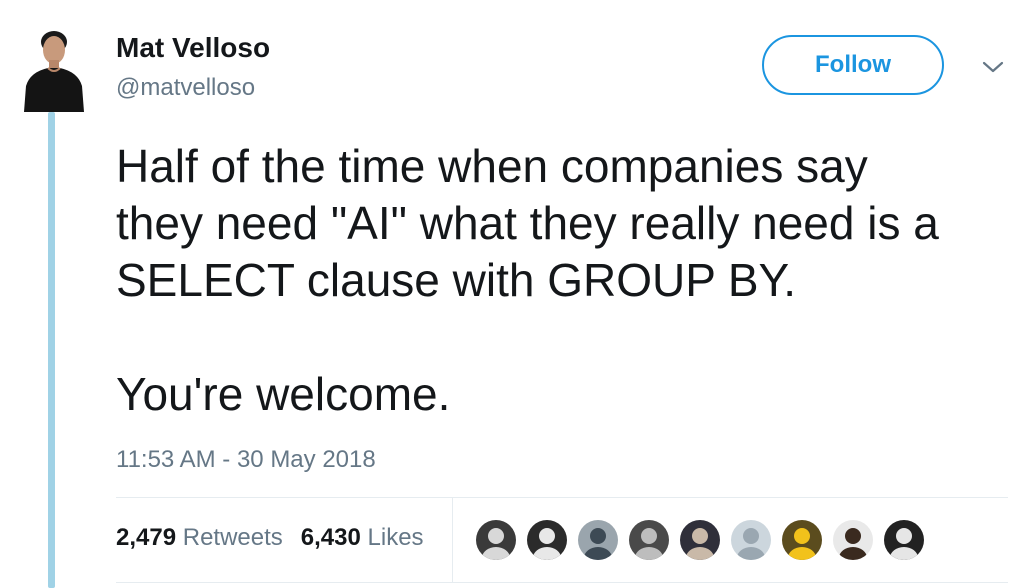 Image resolution: width=1023 pixels, height=588 pixels. Describe the element at coordinates (283, 394) in the screenshot. I see `tweet-line: You're welcome.` at that location.